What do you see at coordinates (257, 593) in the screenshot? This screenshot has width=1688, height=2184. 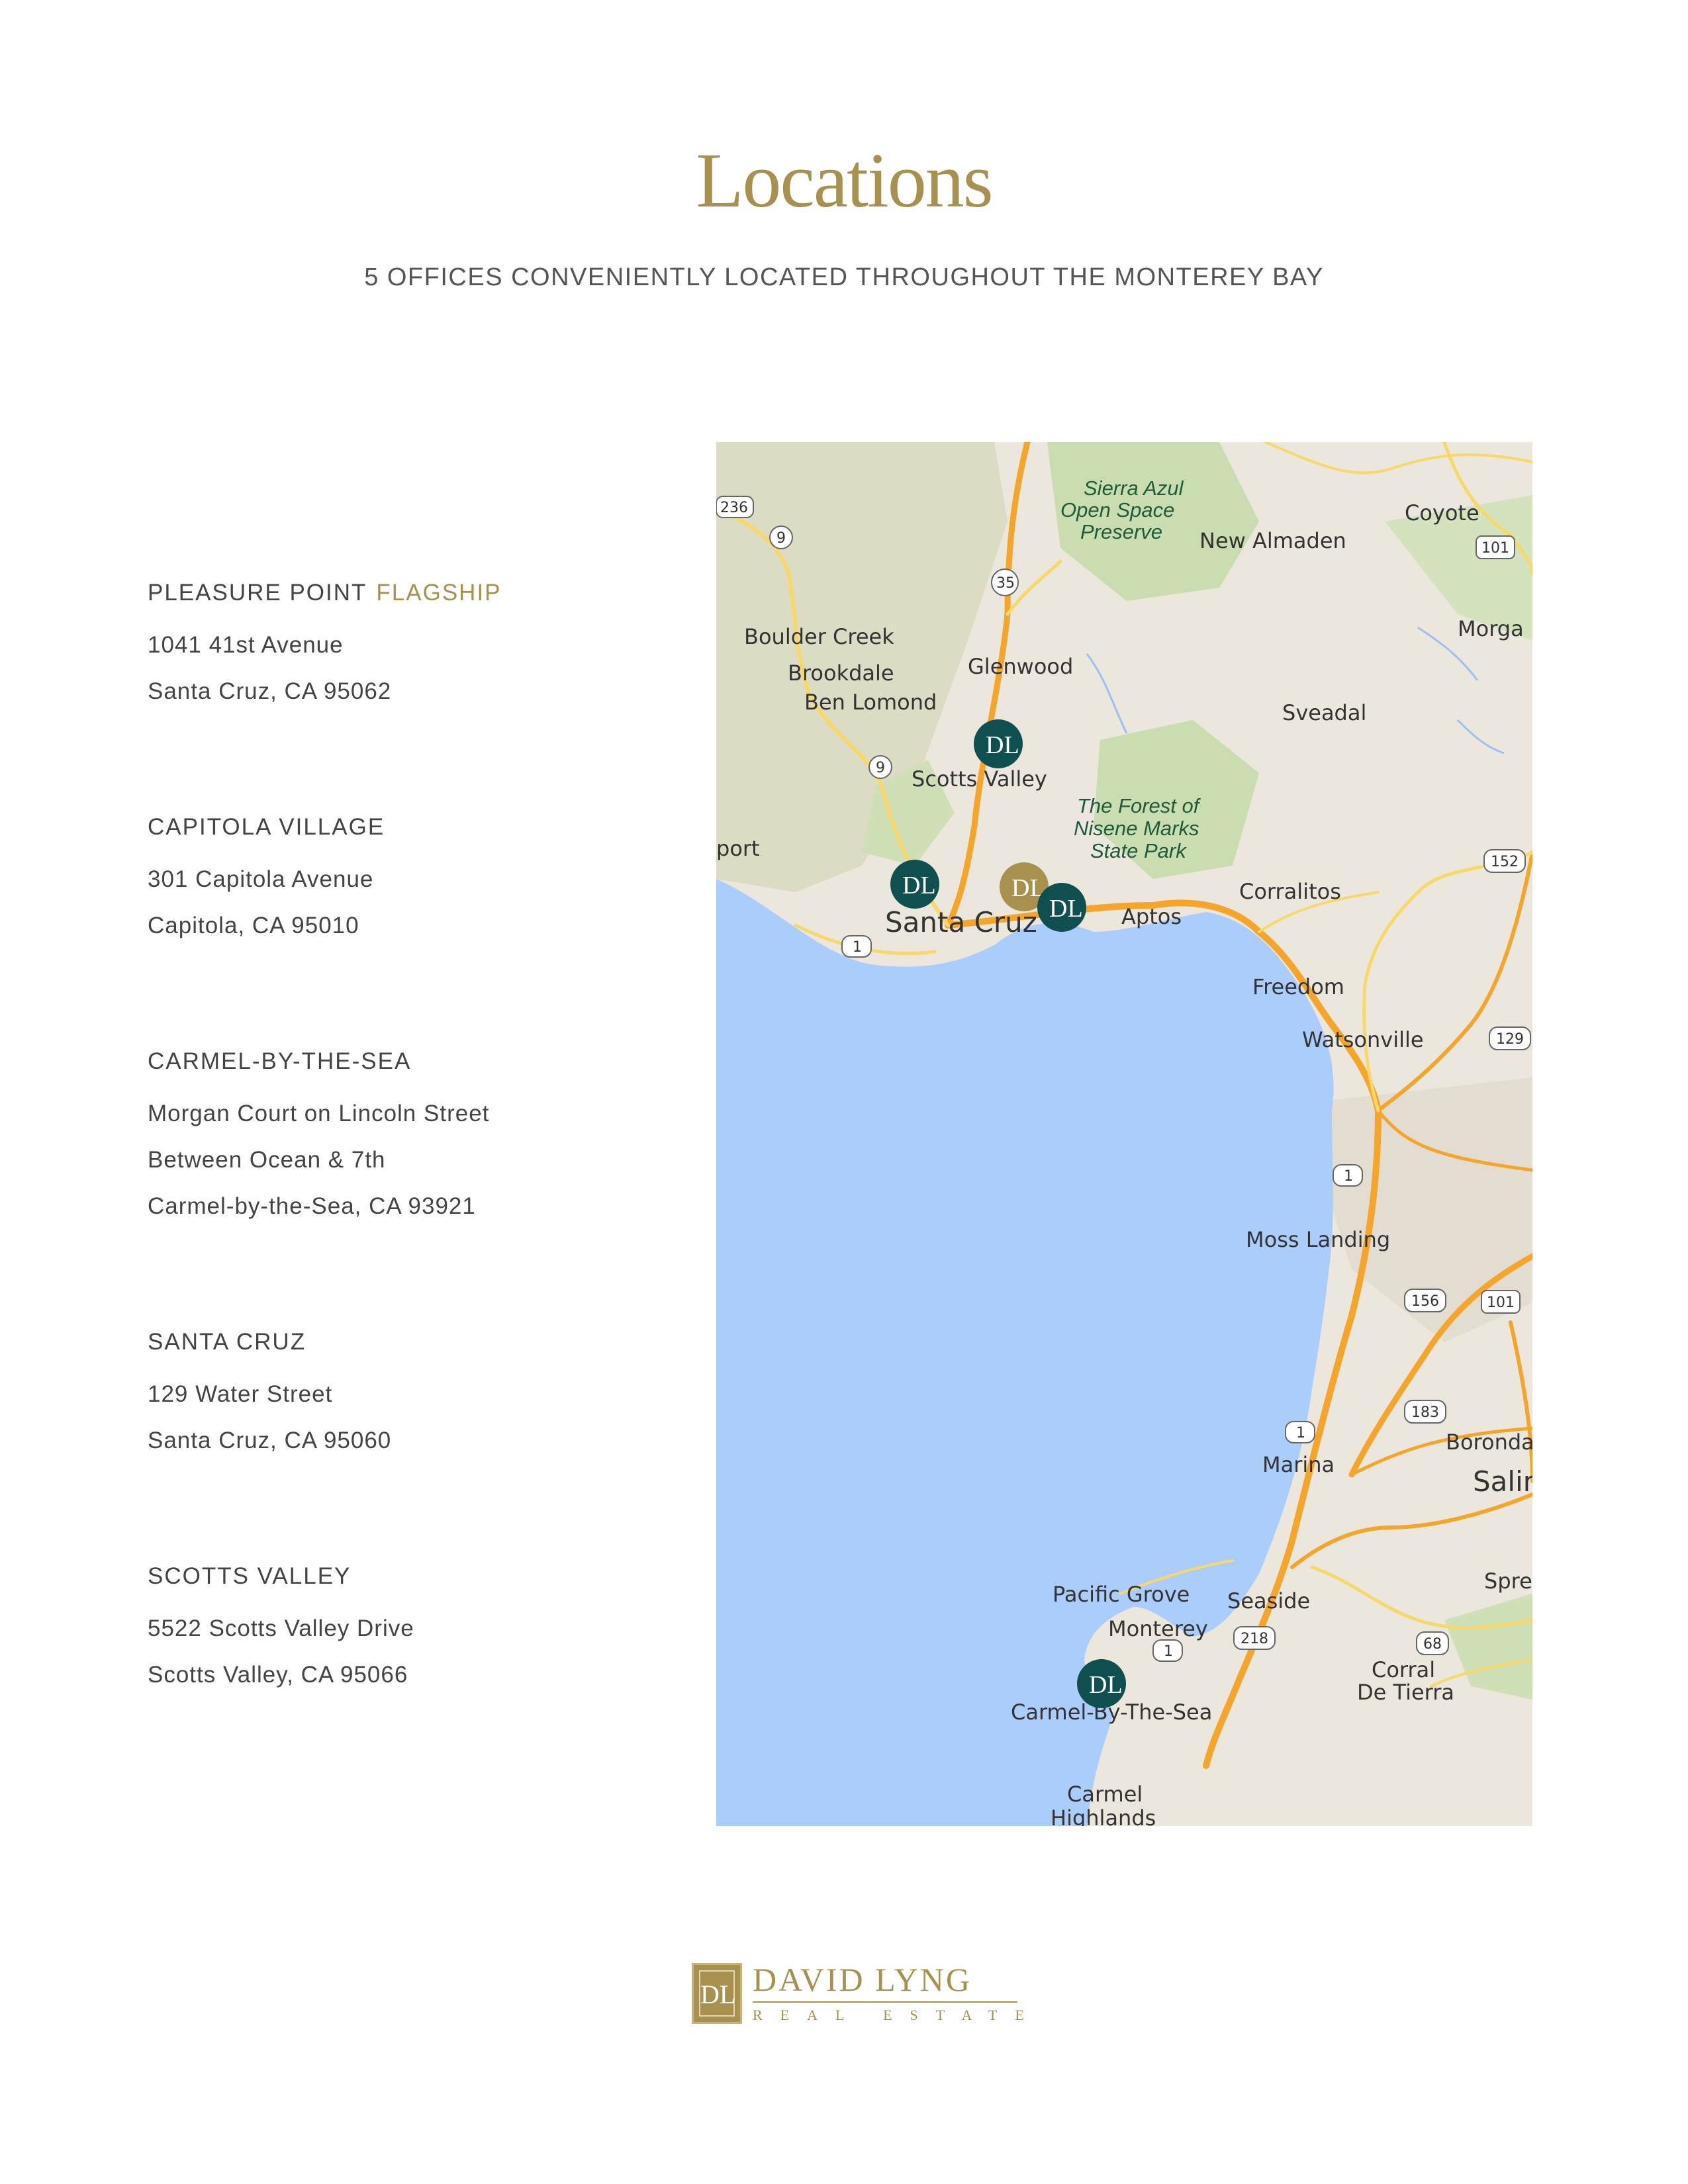 I see `office-name: PLEASURE POINT` at bounding box center [257, 593].